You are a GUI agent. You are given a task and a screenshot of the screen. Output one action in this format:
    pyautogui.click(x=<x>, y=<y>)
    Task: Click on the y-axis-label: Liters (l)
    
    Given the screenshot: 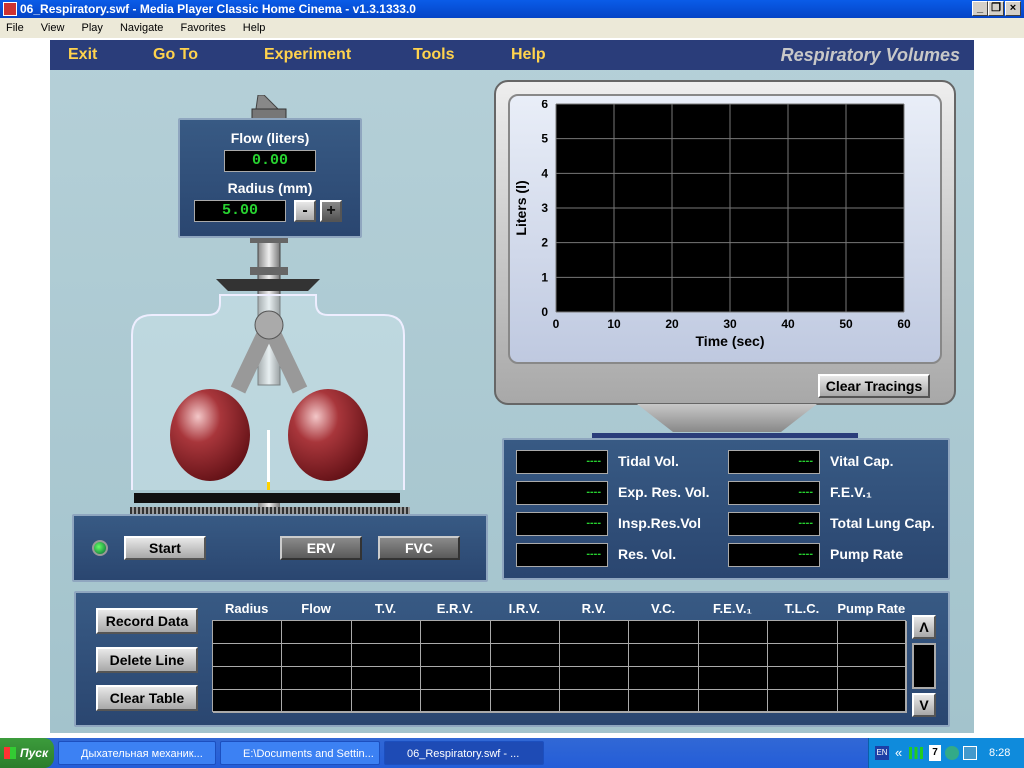 What is the action you would take?
    pyautogui.click(x=521, y=207)
    